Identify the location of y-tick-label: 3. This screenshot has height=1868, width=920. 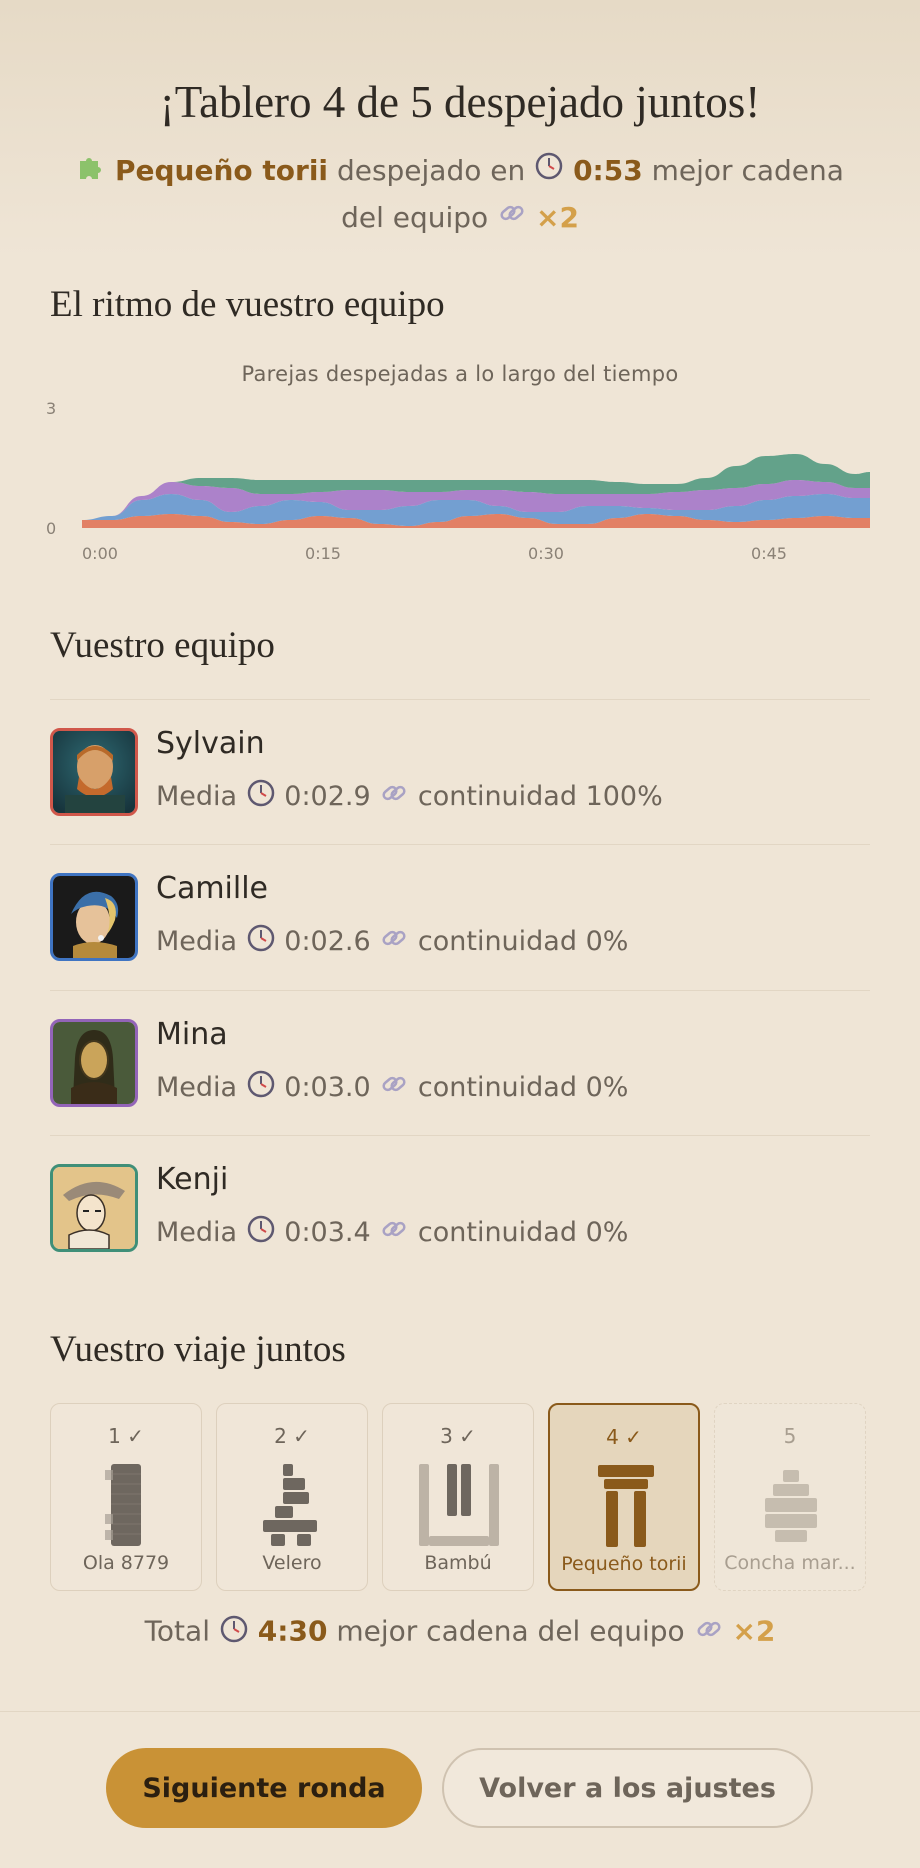
(51, 408).